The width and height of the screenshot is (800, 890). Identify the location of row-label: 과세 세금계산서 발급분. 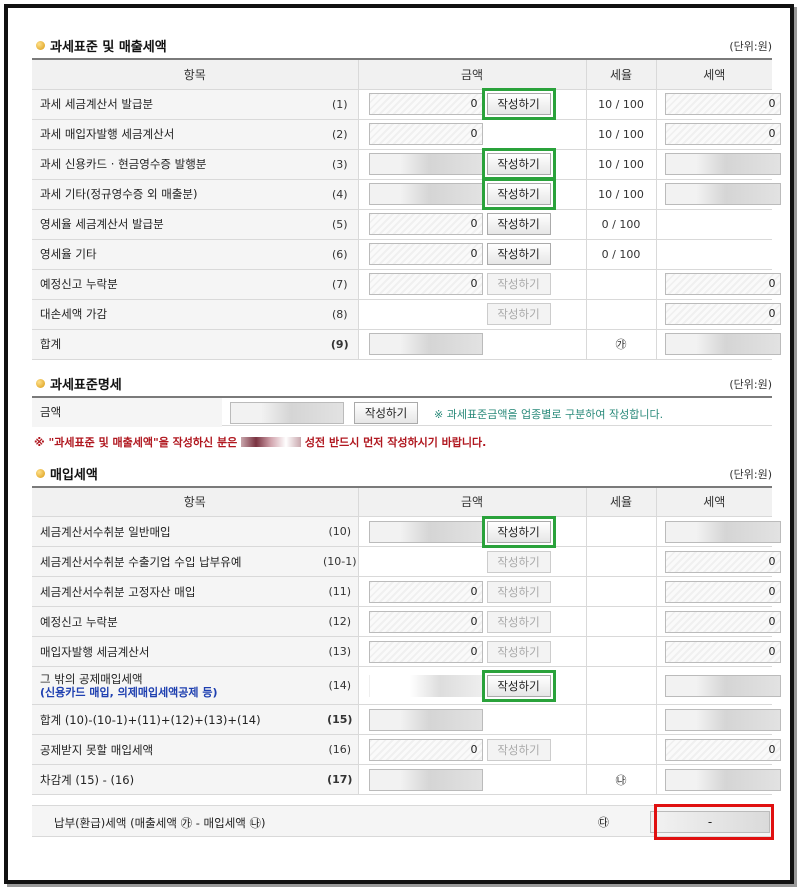
(177, 104).